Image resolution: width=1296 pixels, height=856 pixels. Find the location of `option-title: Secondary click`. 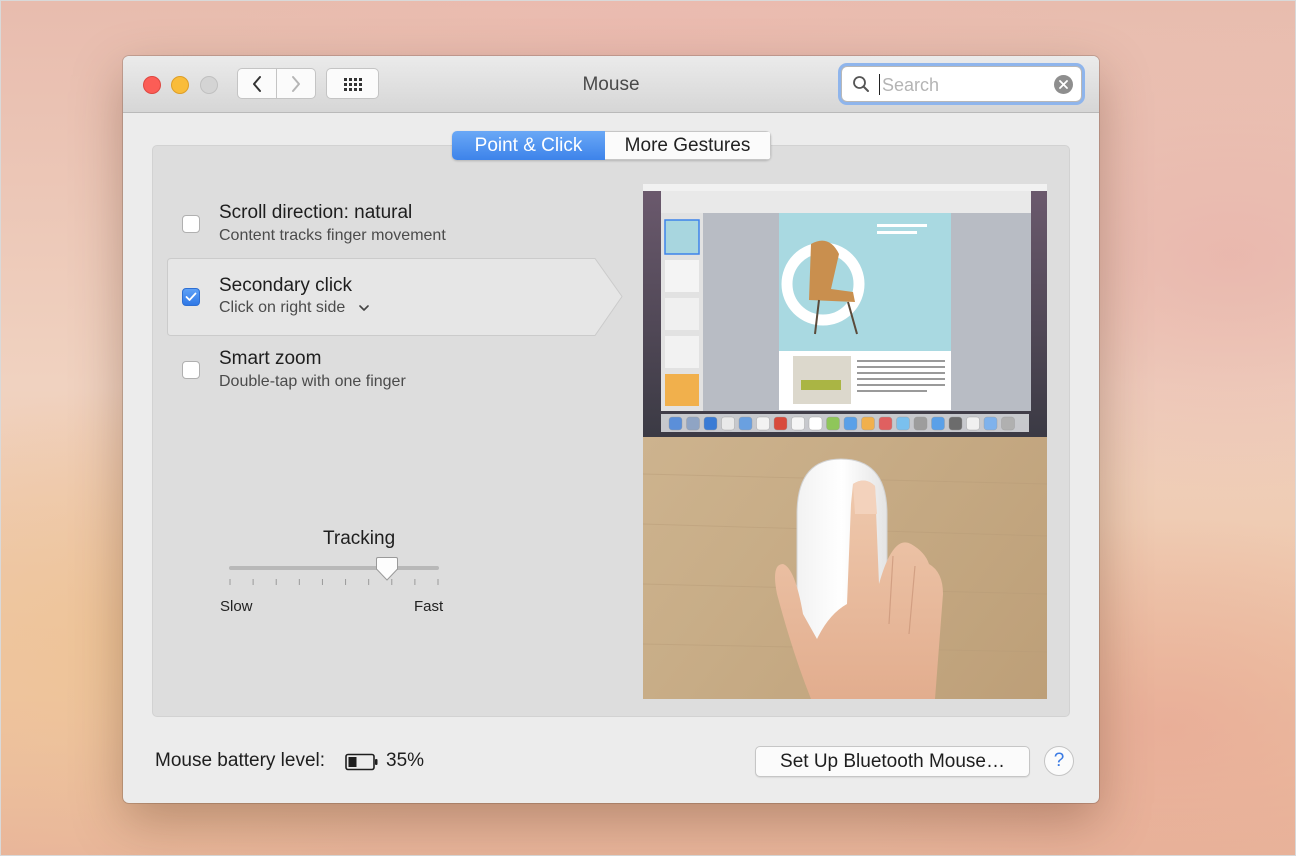

option-title: Secondary click is located at coordinates (286, 285).